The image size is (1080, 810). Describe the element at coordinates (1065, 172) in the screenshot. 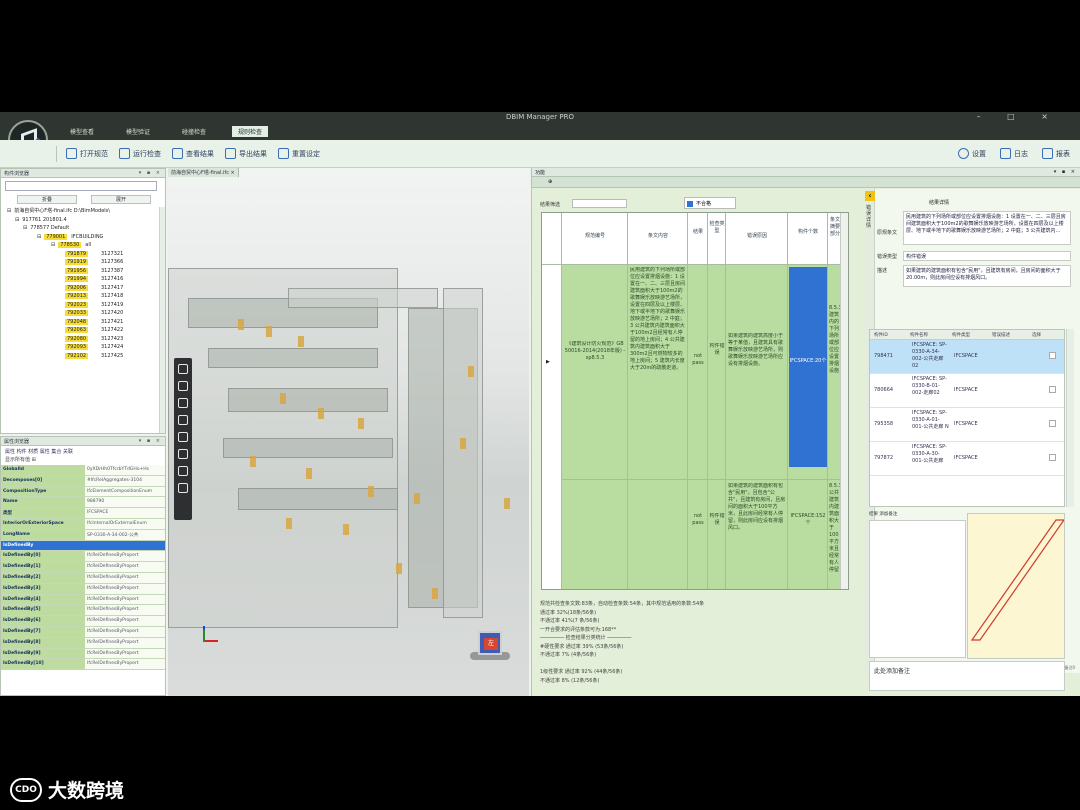

I see `check-panel-pin-controls: ▾ ▪ ×` at that location.